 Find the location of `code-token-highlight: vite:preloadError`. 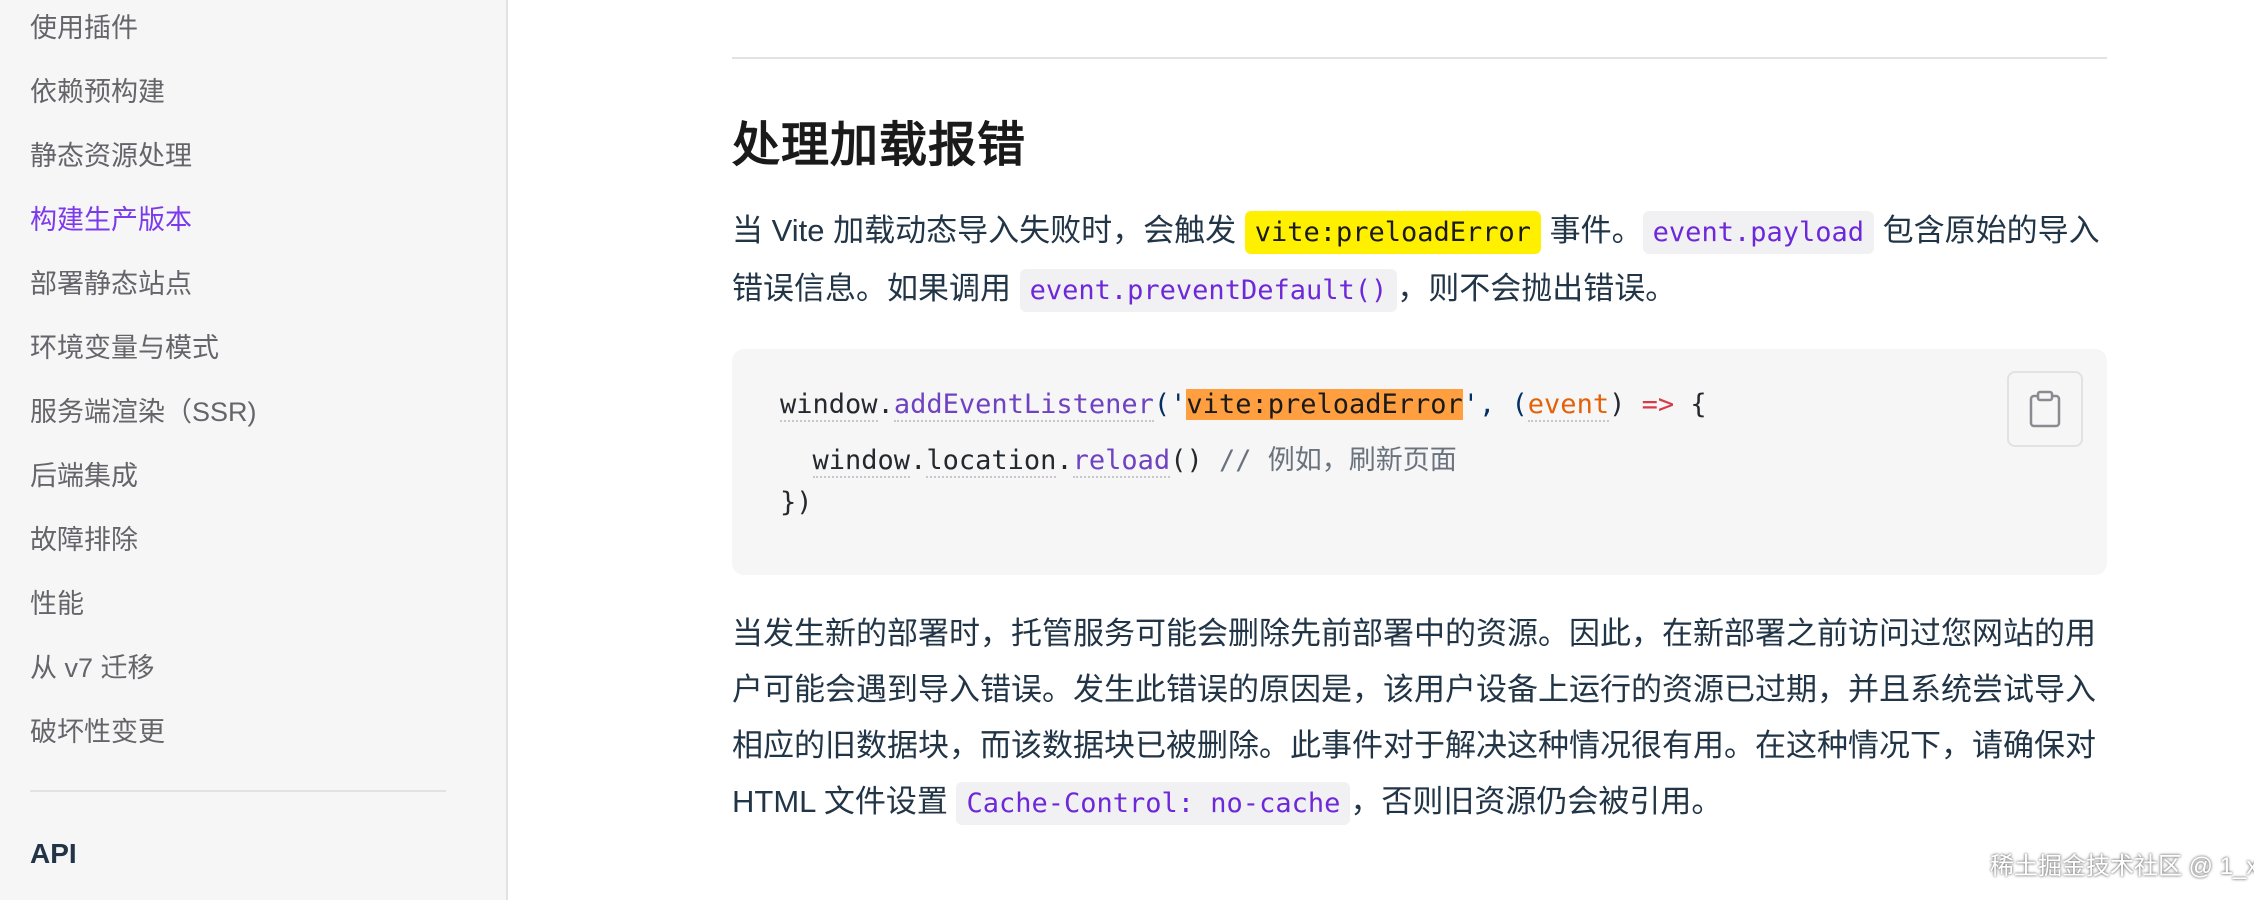

code-token-highlight: vite:preloadError is located at coordinates (1324, 404).